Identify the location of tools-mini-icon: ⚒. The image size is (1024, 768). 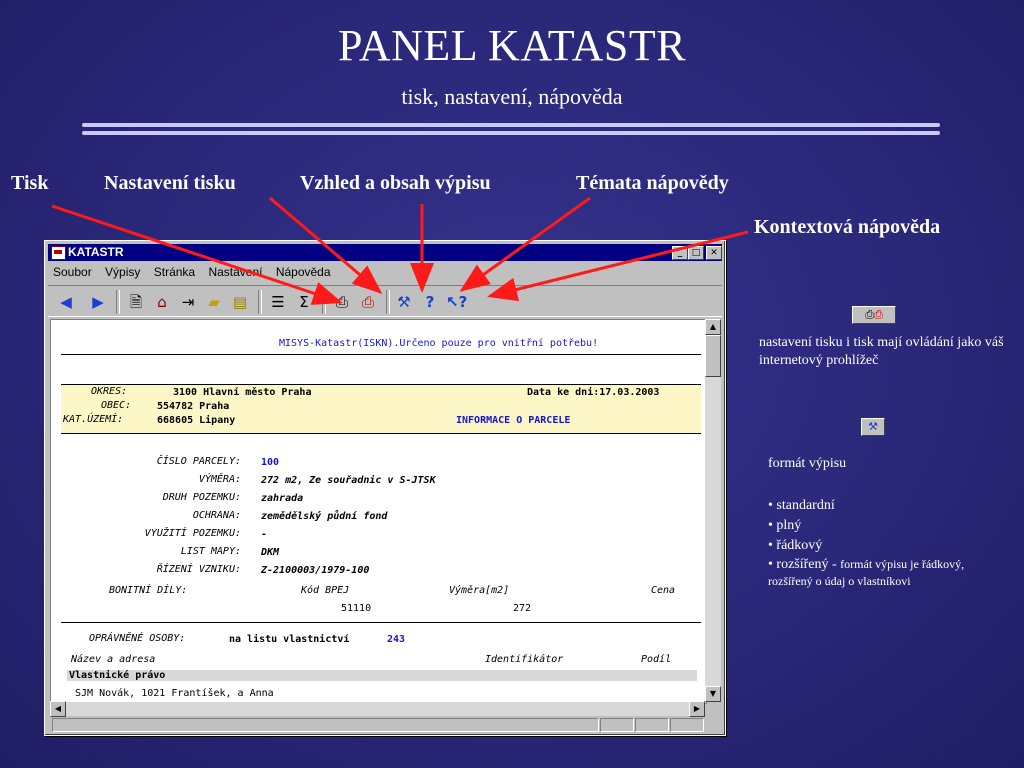
(873, 427).